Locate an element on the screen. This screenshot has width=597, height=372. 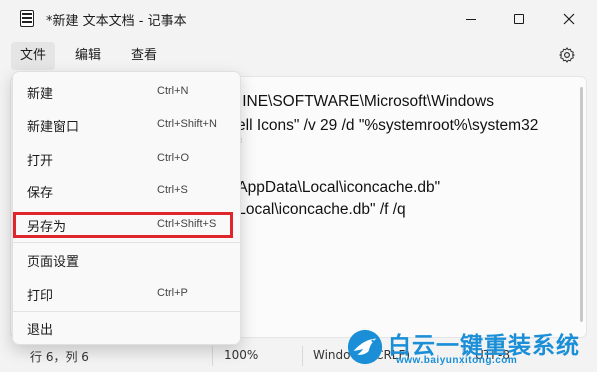
save-as-highlight-box is located at coordinates (123, 225).